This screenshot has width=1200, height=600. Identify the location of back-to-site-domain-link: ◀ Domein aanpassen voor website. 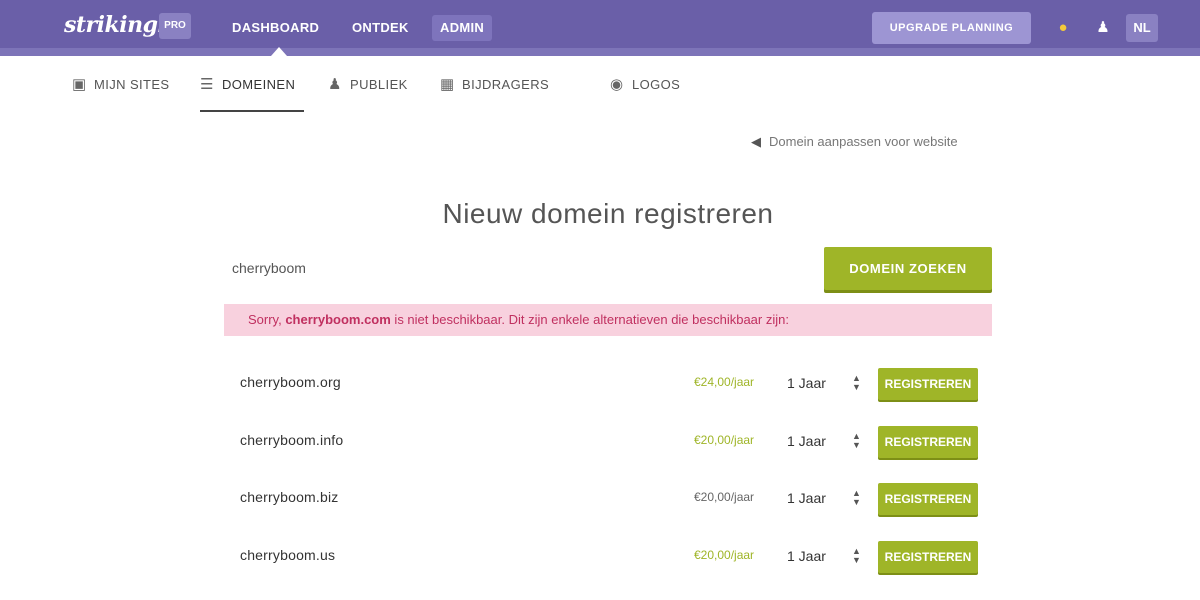
(854, 142).